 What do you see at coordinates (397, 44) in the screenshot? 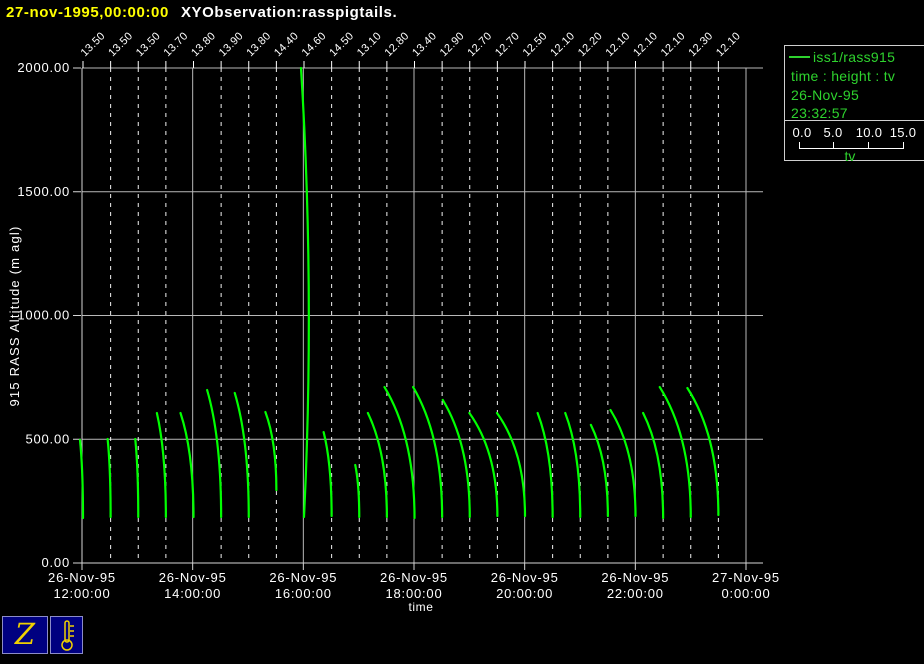
I see `tv-value-label: 12.80` at bounding box center [397, 44].